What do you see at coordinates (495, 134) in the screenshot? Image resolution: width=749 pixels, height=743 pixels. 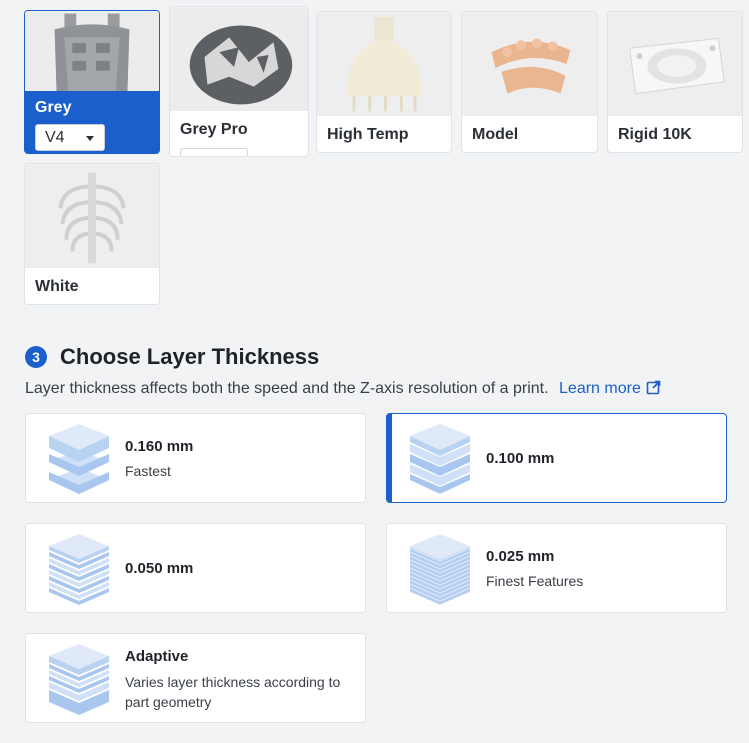 I see `material-name: Model` at bounding box center [495, 134].